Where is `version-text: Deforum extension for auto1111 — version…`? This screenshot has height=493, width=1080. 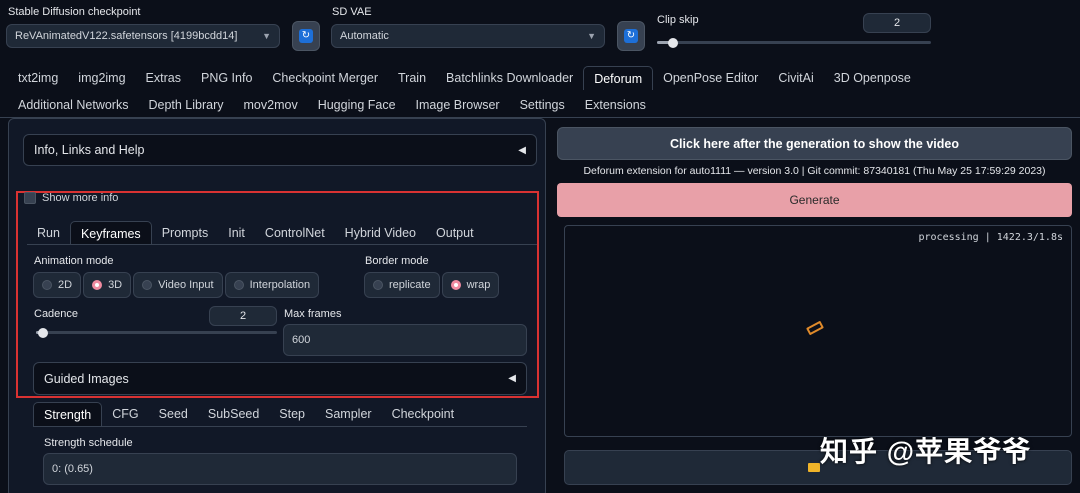 version-text: Deforum extension for auto1111 — version… is located at coordinates (814, 171).